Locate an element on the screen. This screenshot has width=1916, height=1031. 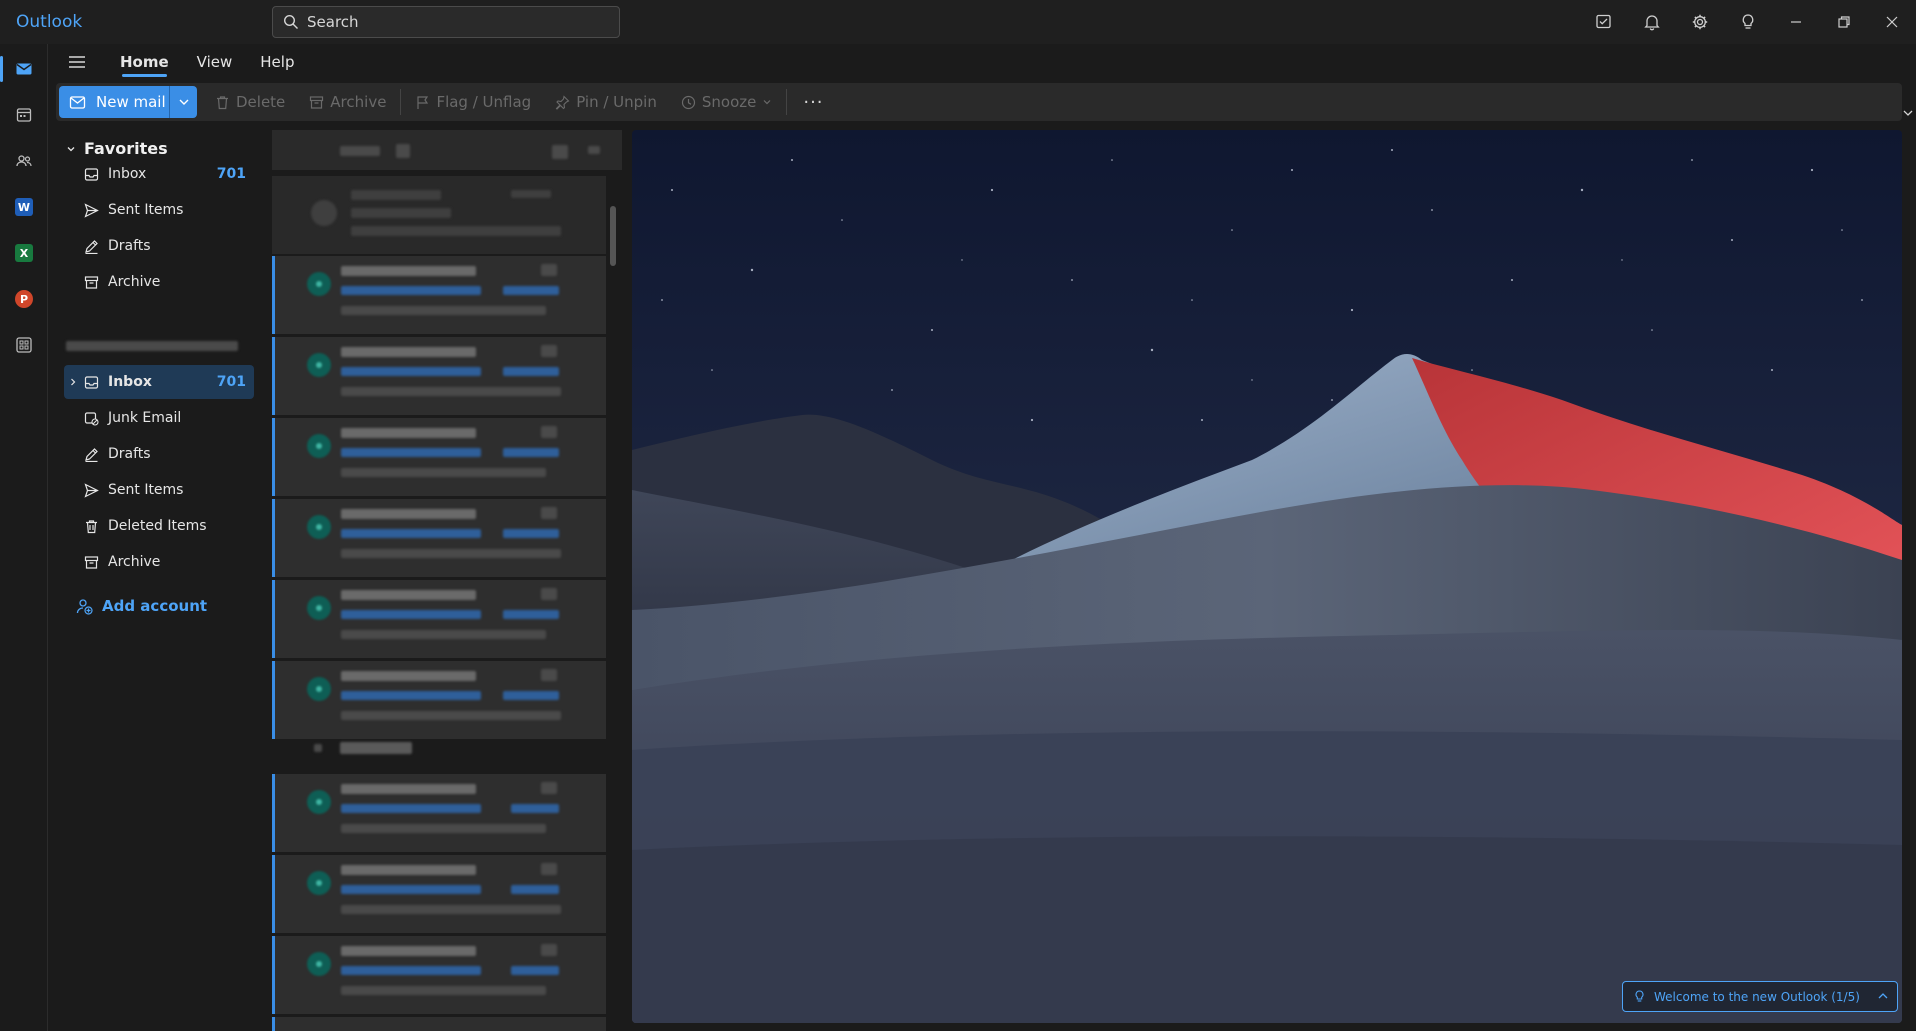
tab-help: Help is located at coordinates (277, 62).